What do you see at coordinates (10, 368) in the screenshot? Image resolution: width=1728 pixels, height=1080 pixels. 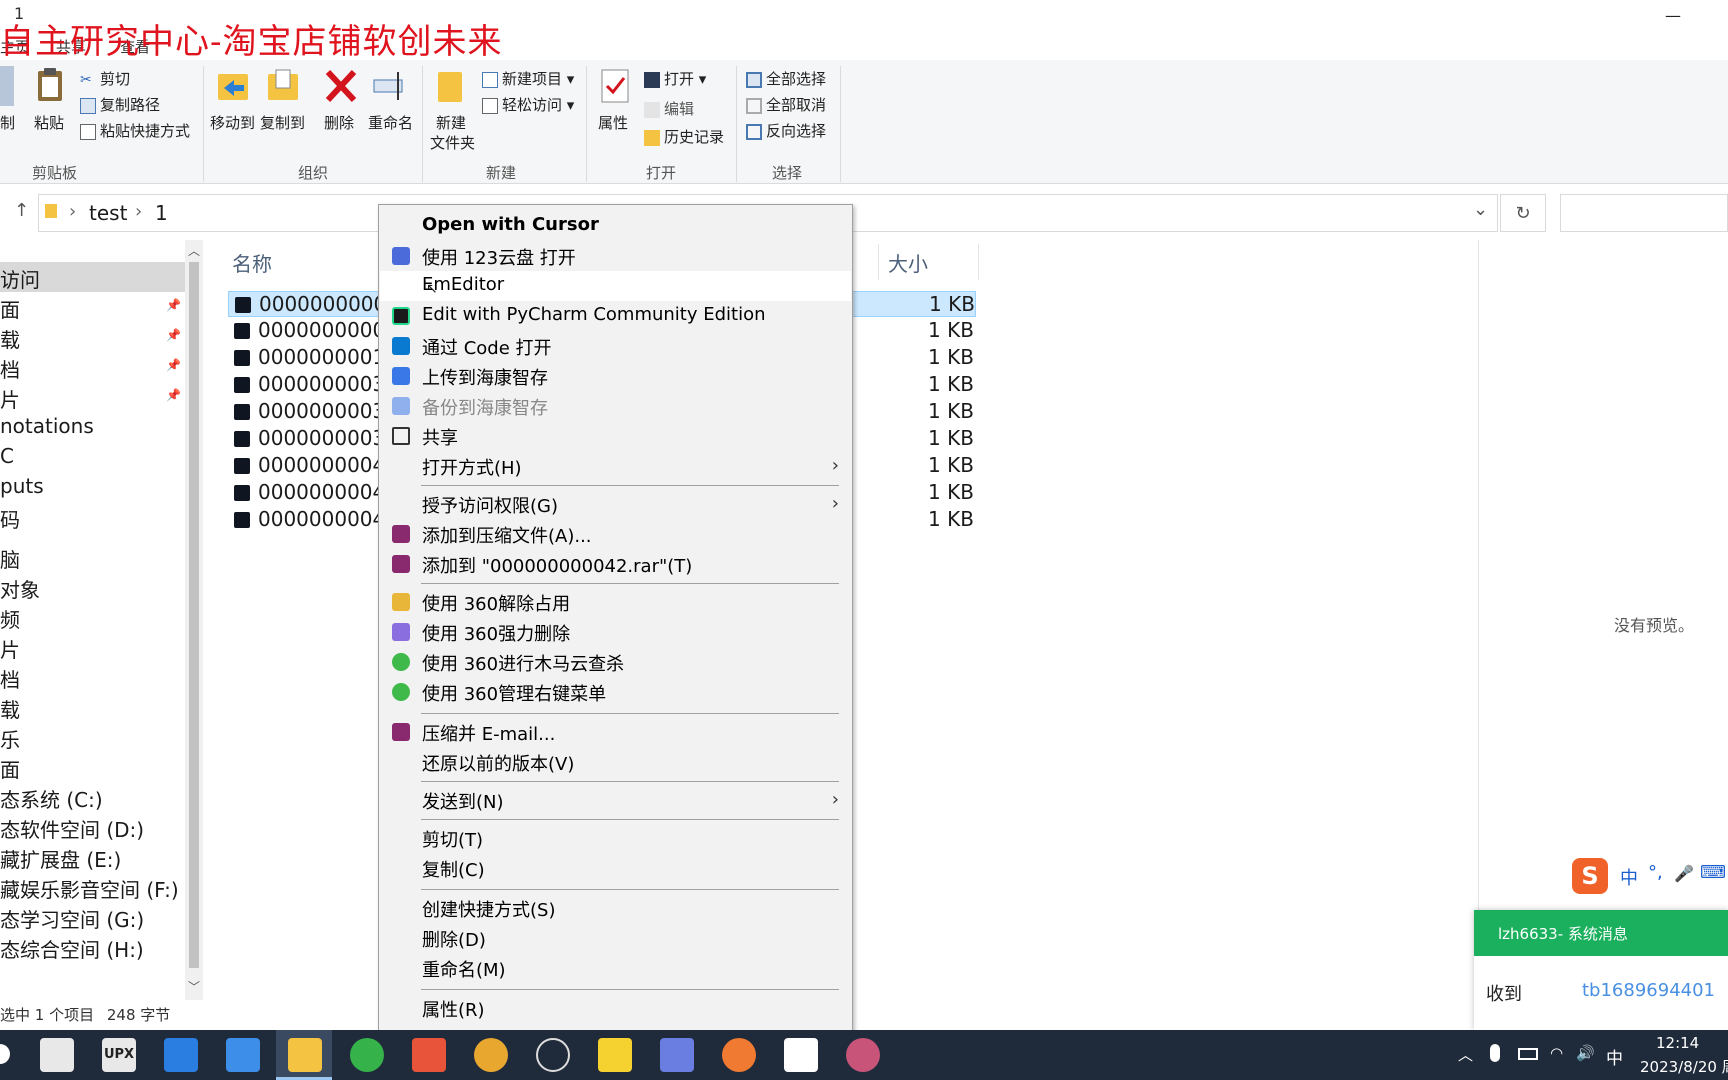 I see `nav-item-documents: 档` at bounding box center [10, 368].